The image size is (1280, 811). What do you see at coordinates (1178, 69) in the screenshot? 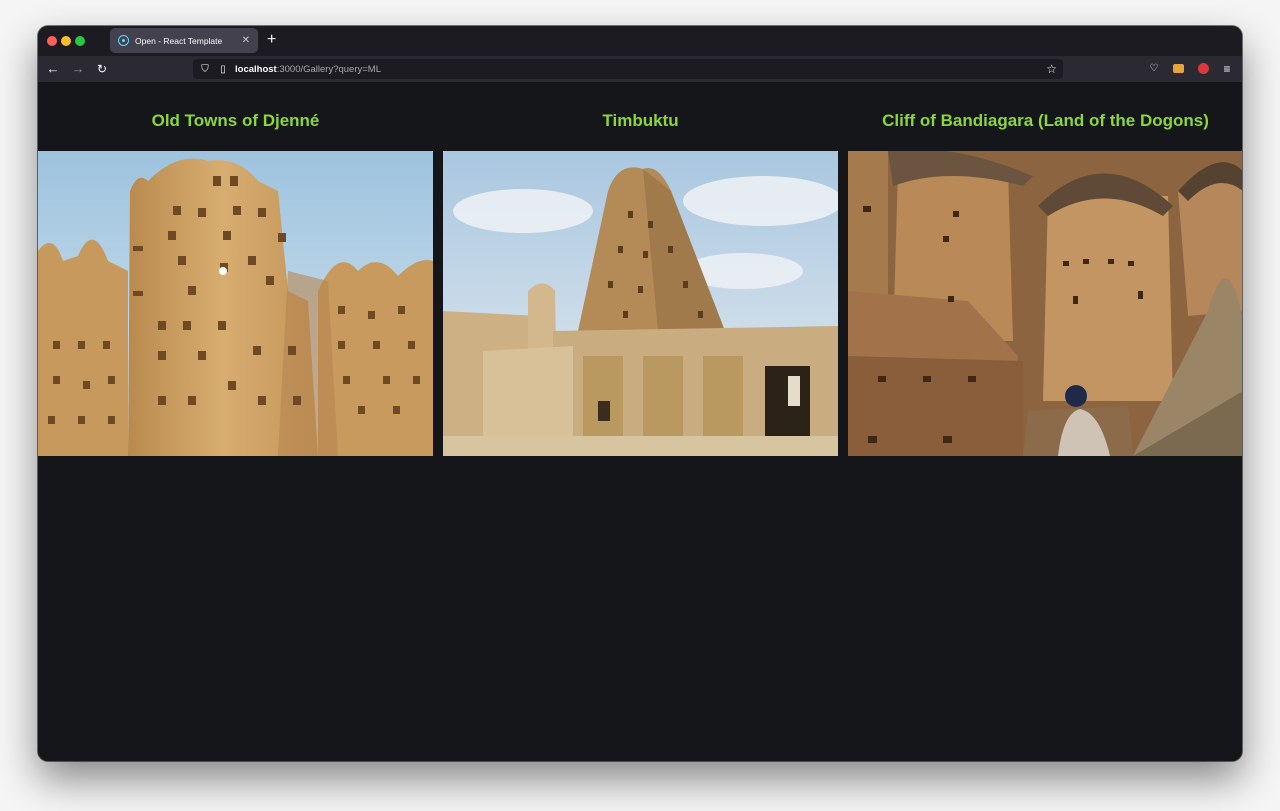
I see `extension-icon` at bounding box center [1178, 69].